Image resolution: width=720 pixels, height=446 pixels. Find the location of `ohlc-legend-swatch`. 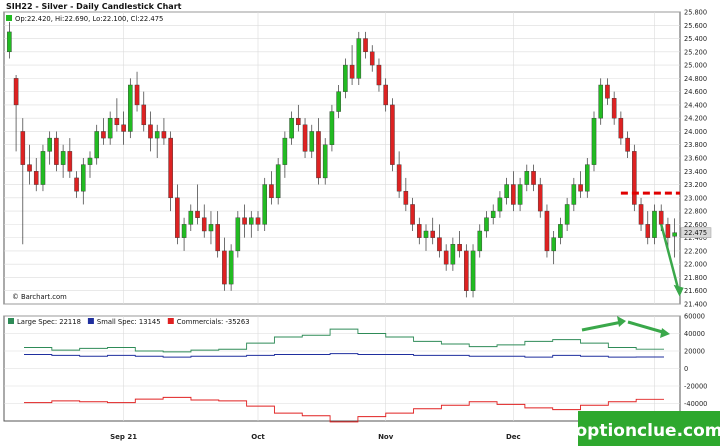

ohlc-legend-swatch is located at coordinates (9, 18).